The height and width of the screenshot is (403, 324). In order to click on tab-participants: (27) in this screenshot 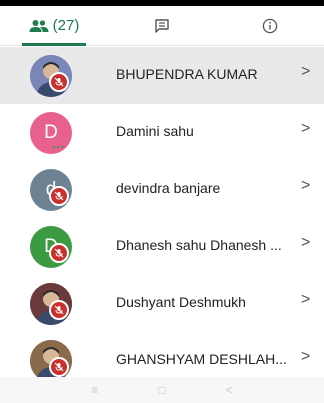, I will do `click(54, 26)`.